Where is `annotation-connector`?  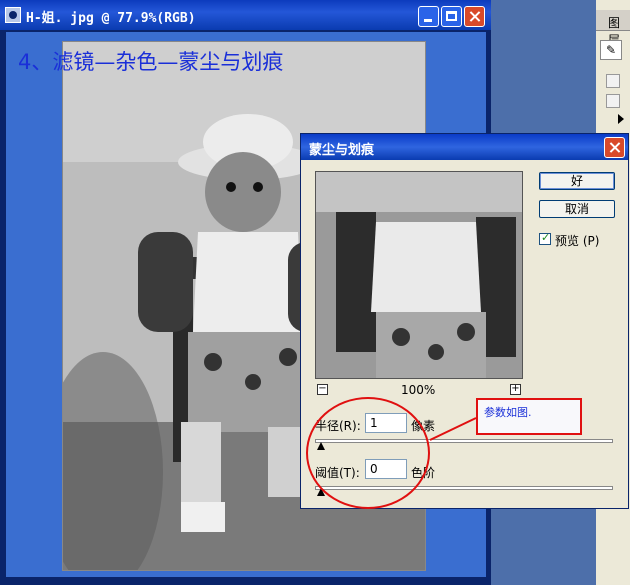 annotation-connector is located at coordinates (453, 429).